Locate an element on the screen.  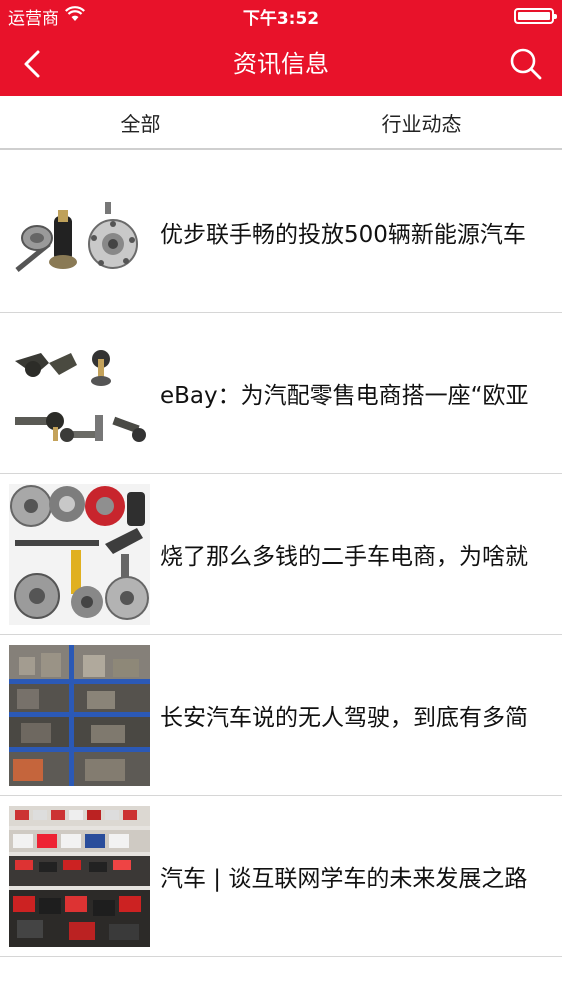
page-title: 资讯信息 is located at coordinates (281, 64).